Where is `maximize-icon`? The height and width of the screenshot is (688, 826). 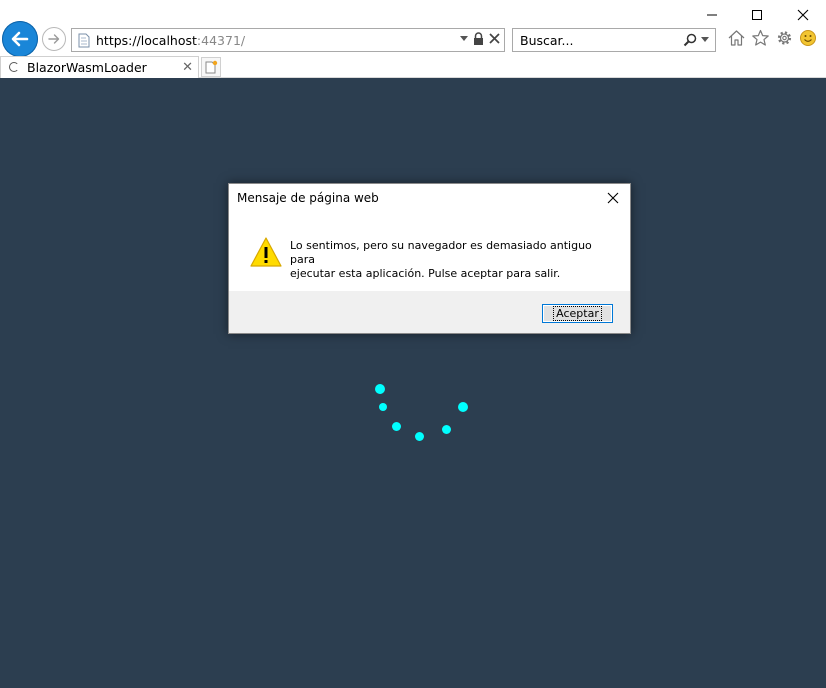 maximize-icon is located at coordinates (757, 15).